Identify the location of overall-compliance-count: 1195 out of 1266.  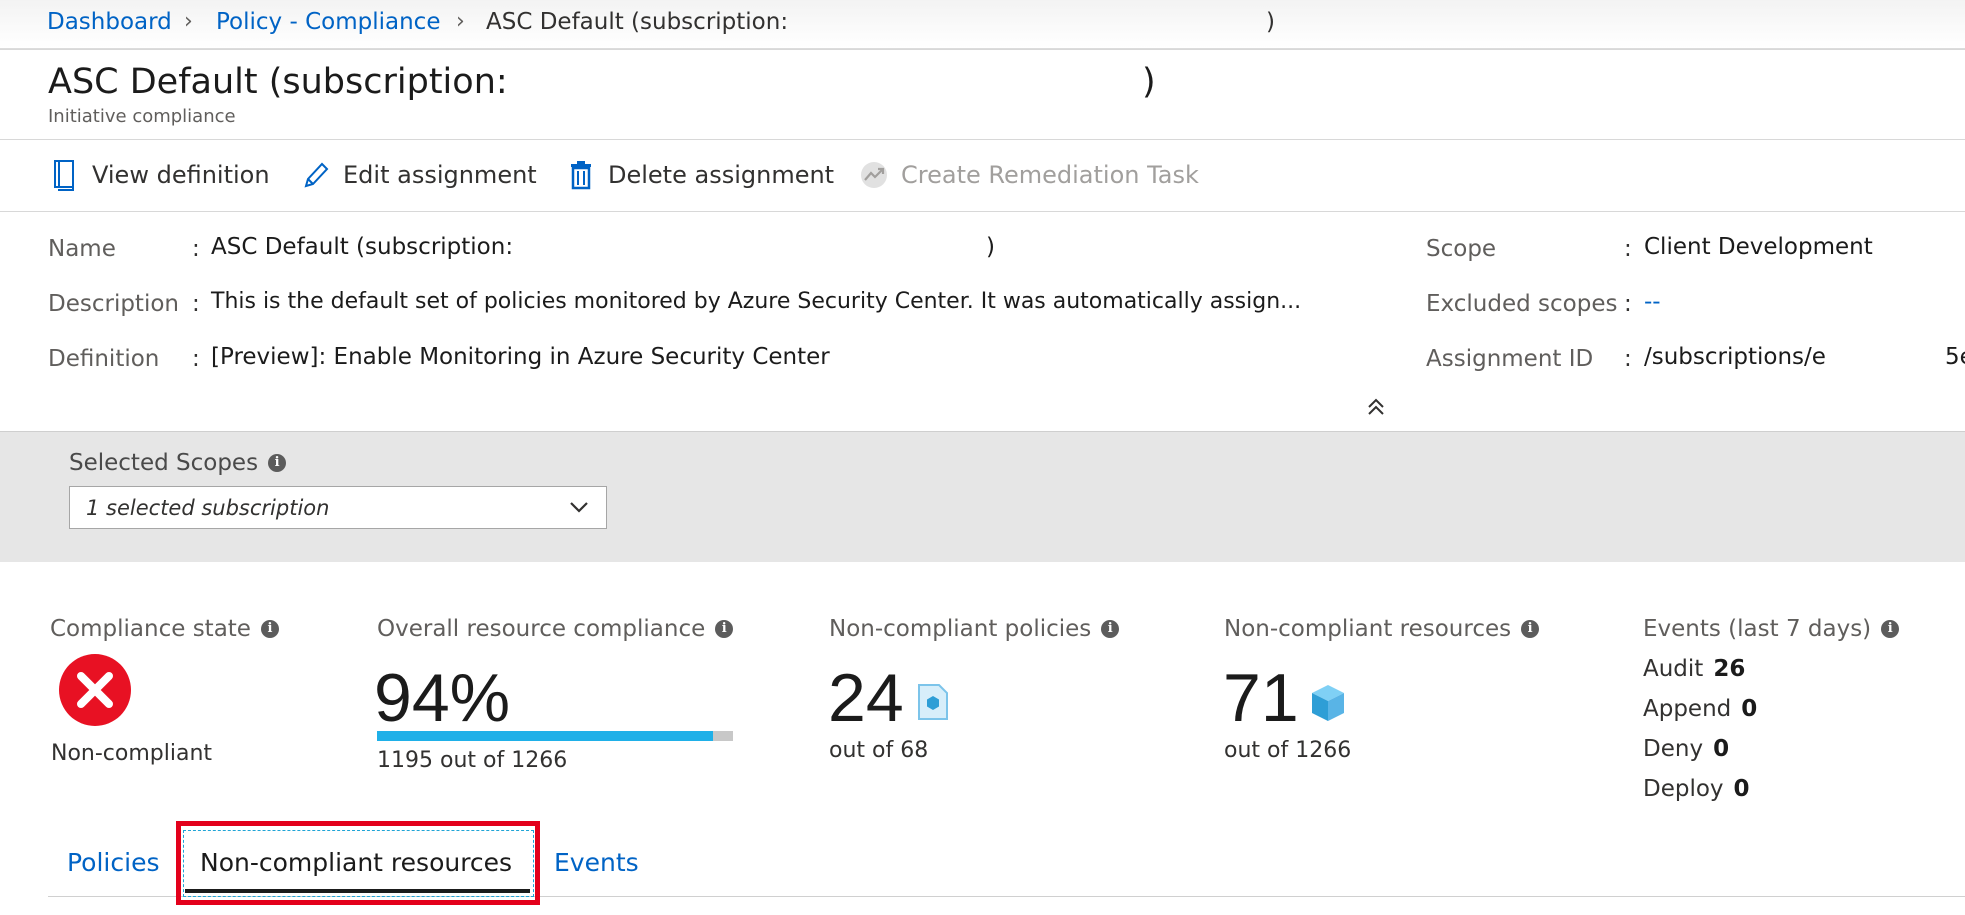
(472, 760).